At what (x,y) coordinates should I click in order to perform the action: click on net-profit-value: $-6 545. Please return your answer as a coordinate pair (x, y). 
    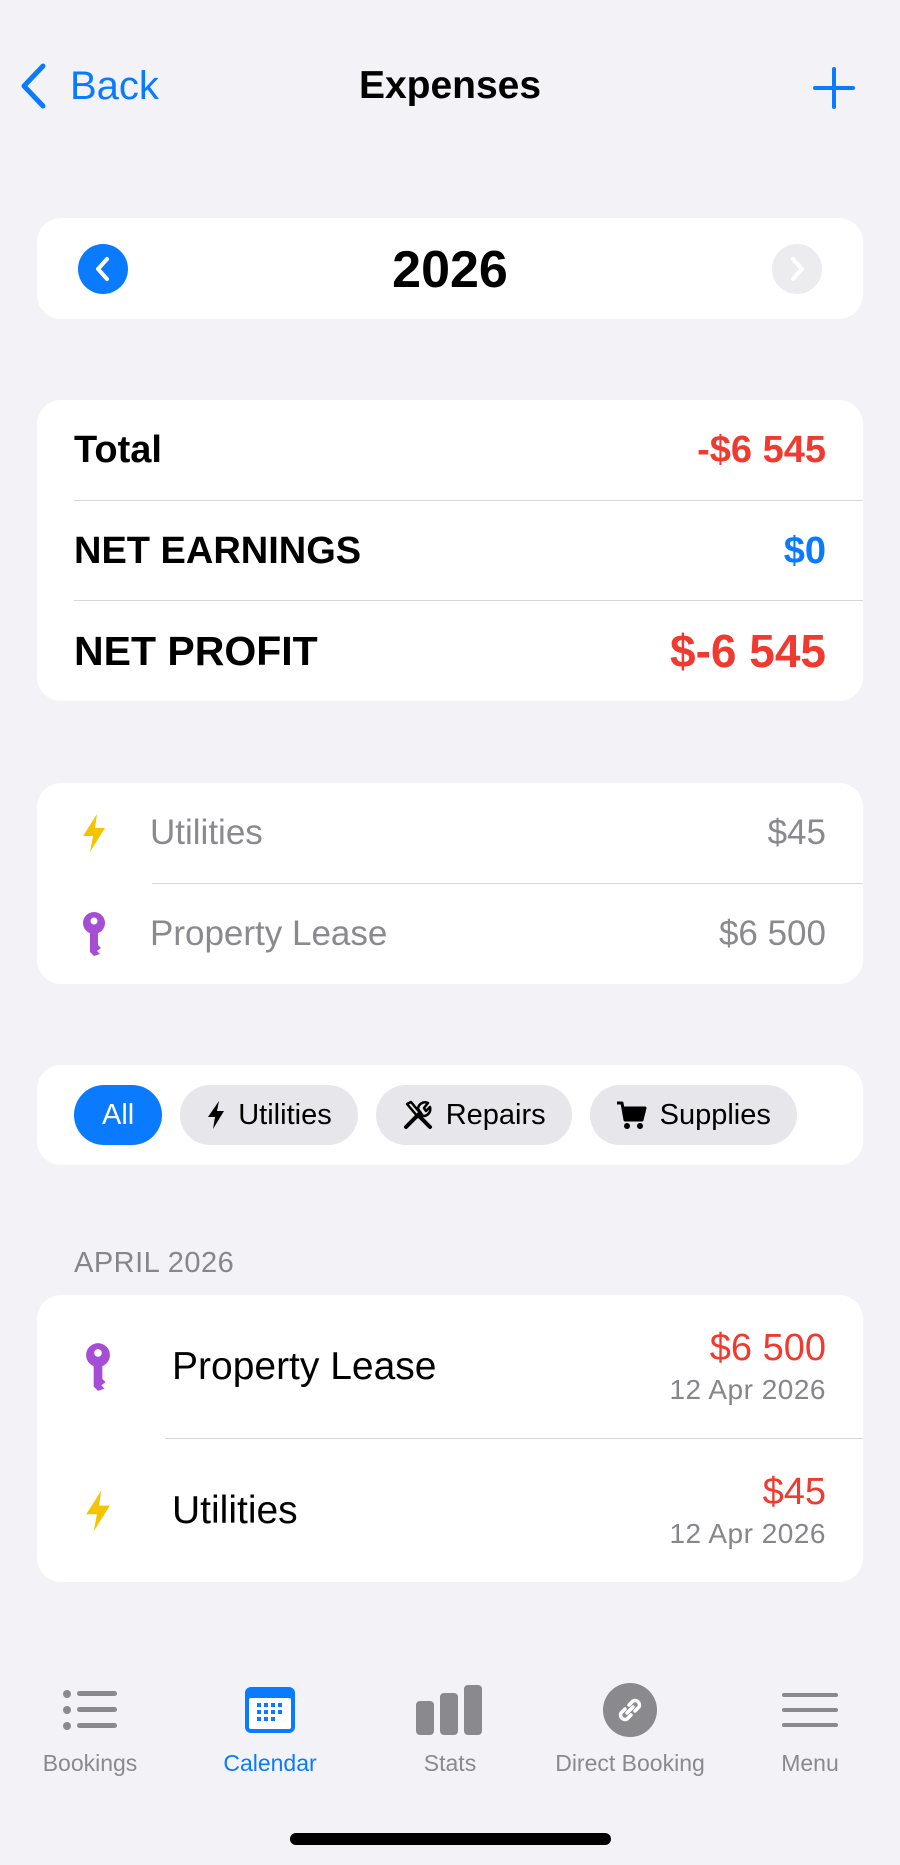
    Looking at the image, I should click on (747, 651).